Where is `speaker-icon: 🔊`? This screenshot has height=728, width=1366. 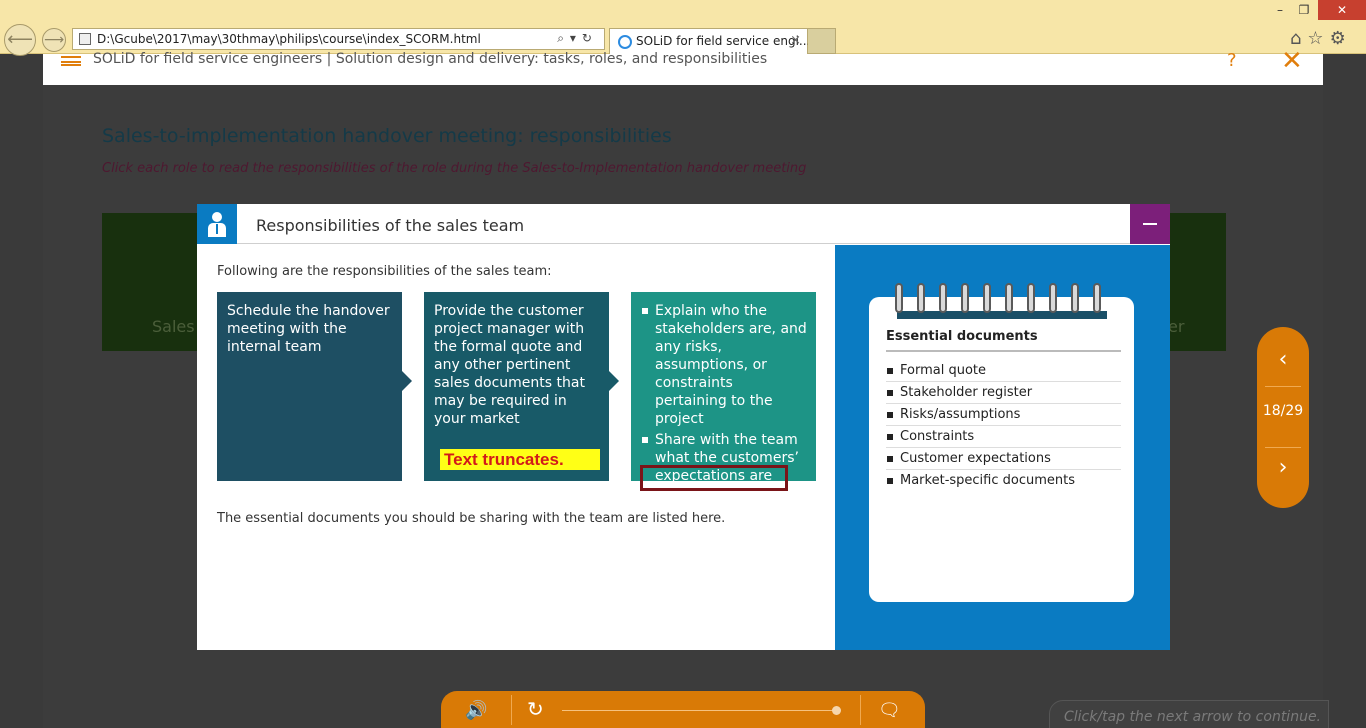
speaker-icon: 🔊 is located at coordinates (476, 710).